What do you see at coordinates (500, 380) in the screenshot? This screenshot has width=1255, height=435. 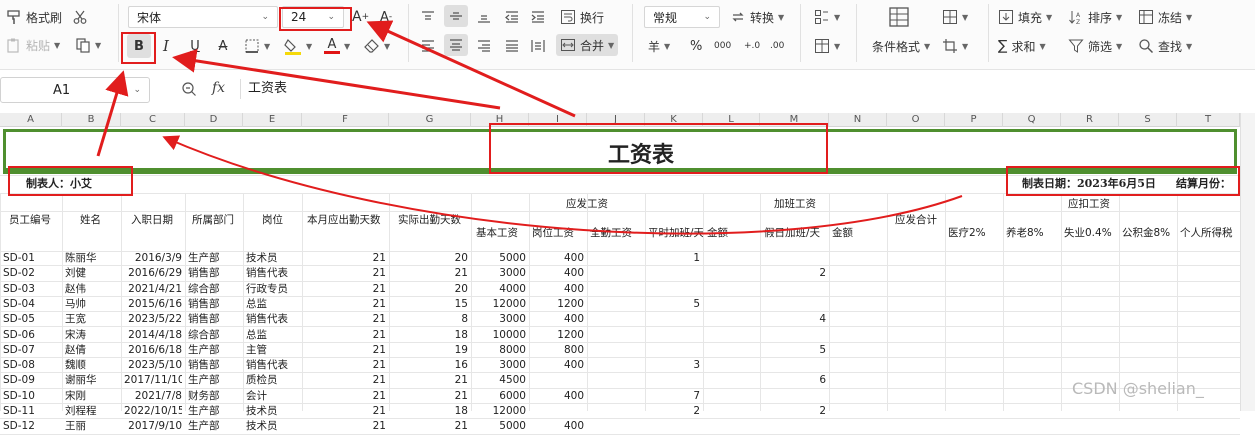 I see `table-cell: 4500` at bounding box center [500, 380].